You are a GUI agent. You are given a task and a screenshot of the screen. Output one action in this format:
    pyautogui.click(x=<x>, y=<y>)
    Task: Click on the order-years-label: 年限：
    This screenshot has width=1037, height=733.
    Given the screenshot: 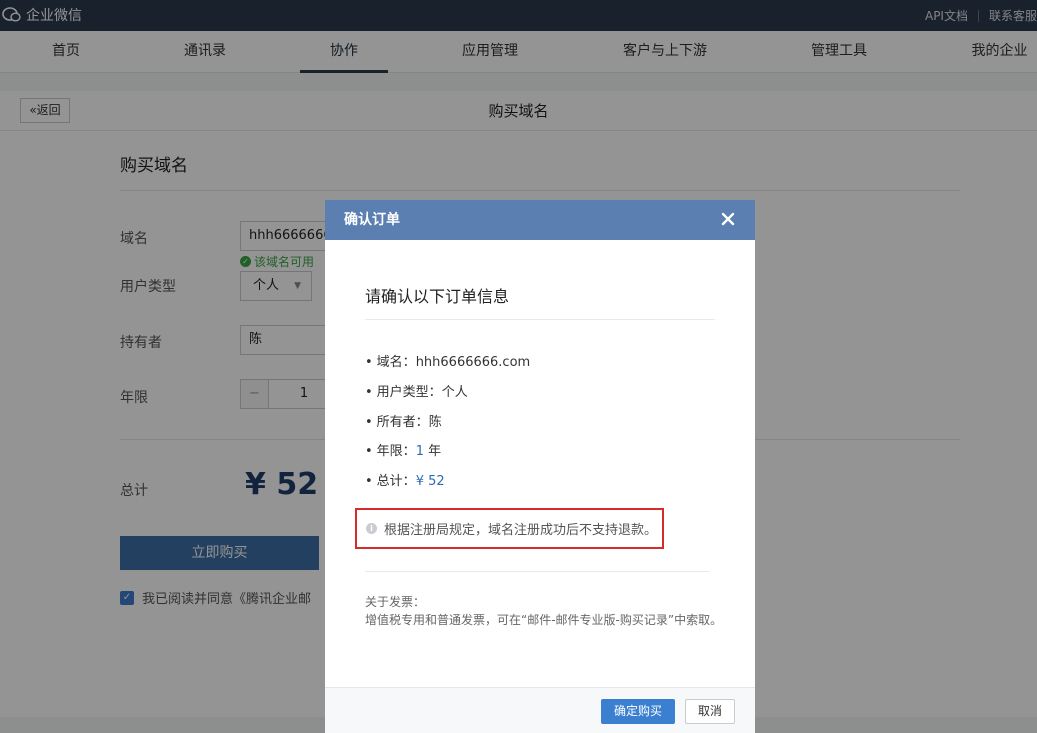 What is the action you would take?
    pyautogui.click(x=396, y=451)
    